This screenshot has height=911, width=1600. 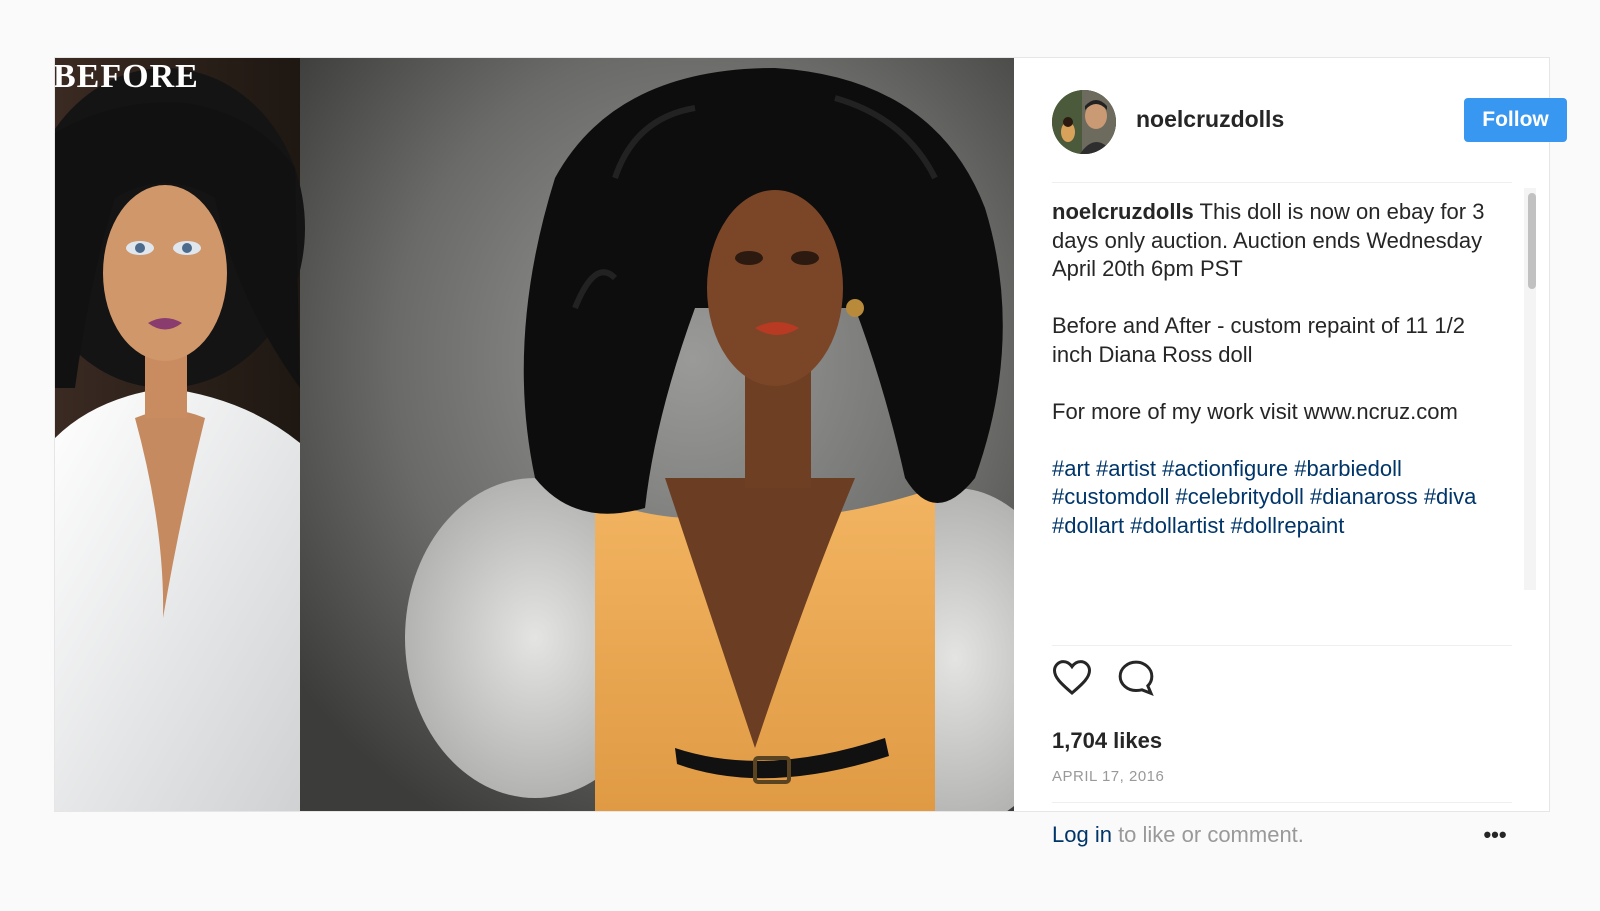 What do you see at coordinates (1450, 496) in the screenshot?
I see `hashtag-link: #diva` at bounding box center [1450, 496].